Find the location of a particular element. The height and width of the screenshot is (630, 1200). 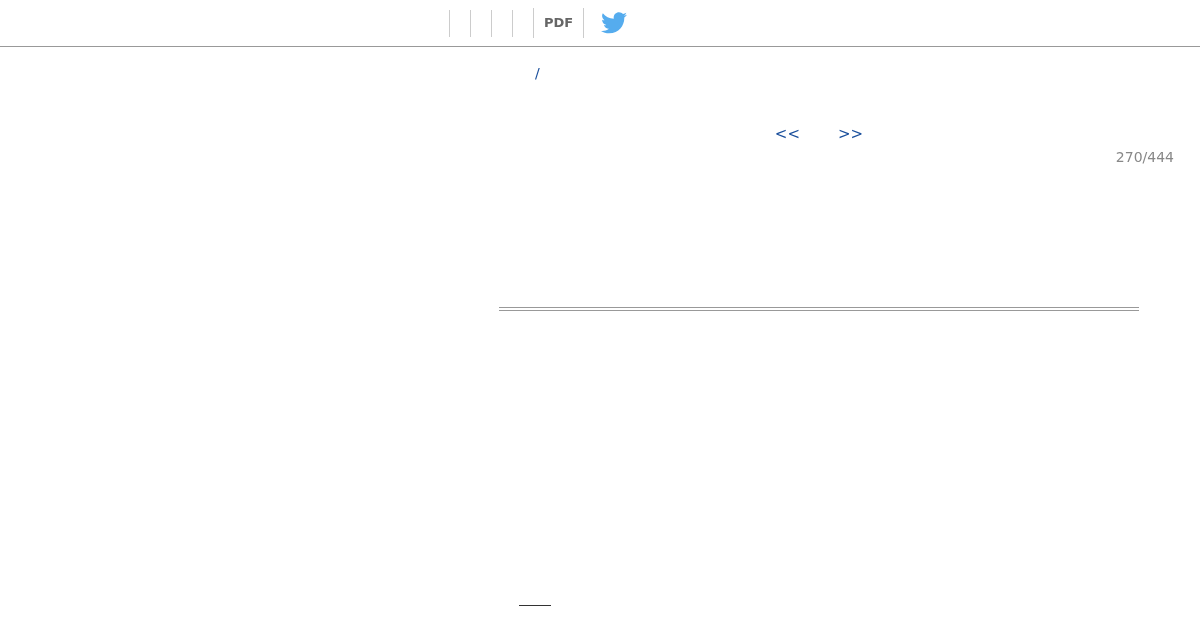

bird-icon is located at coordinates (614, 23).